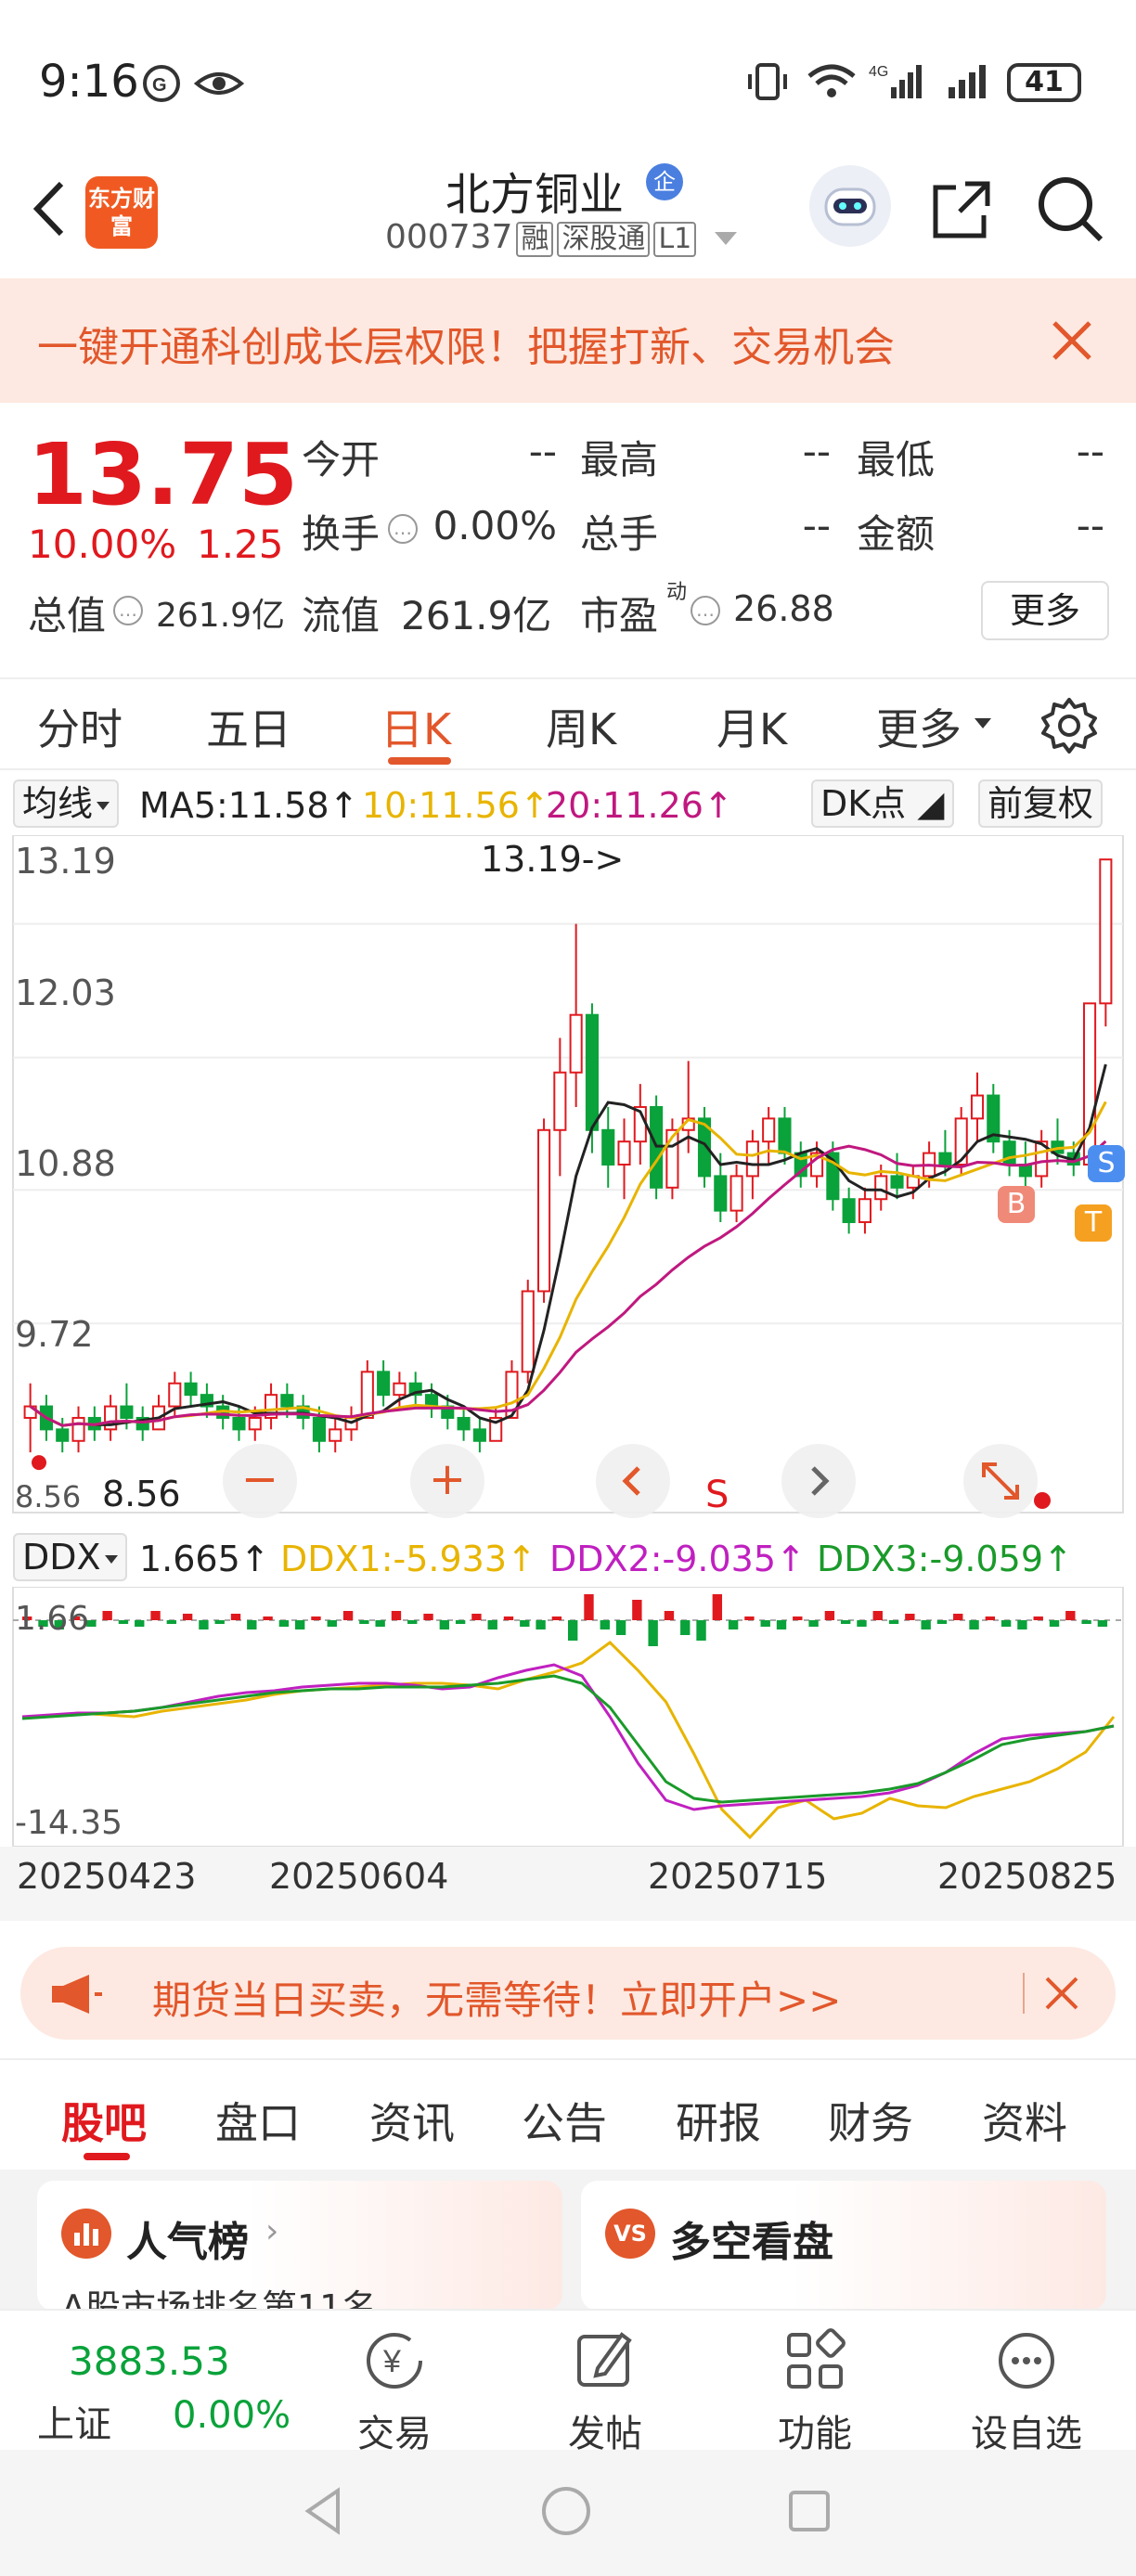 This screenshot has height=2576, width=1136. Describe the element at coordinates (751, 727) in the screenshot. I see `tab-monthly-k: 月K` at that location.